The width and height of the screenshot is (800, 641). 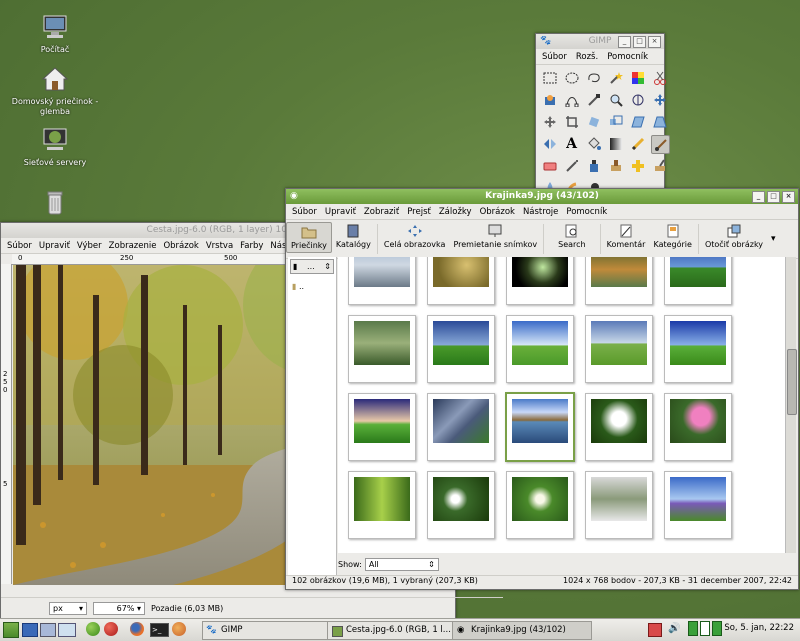 I want to click on viewer-titlebar: ◉ Krajinka9.jpg (43/102) _ □ ×, so click(x=542, y=196).